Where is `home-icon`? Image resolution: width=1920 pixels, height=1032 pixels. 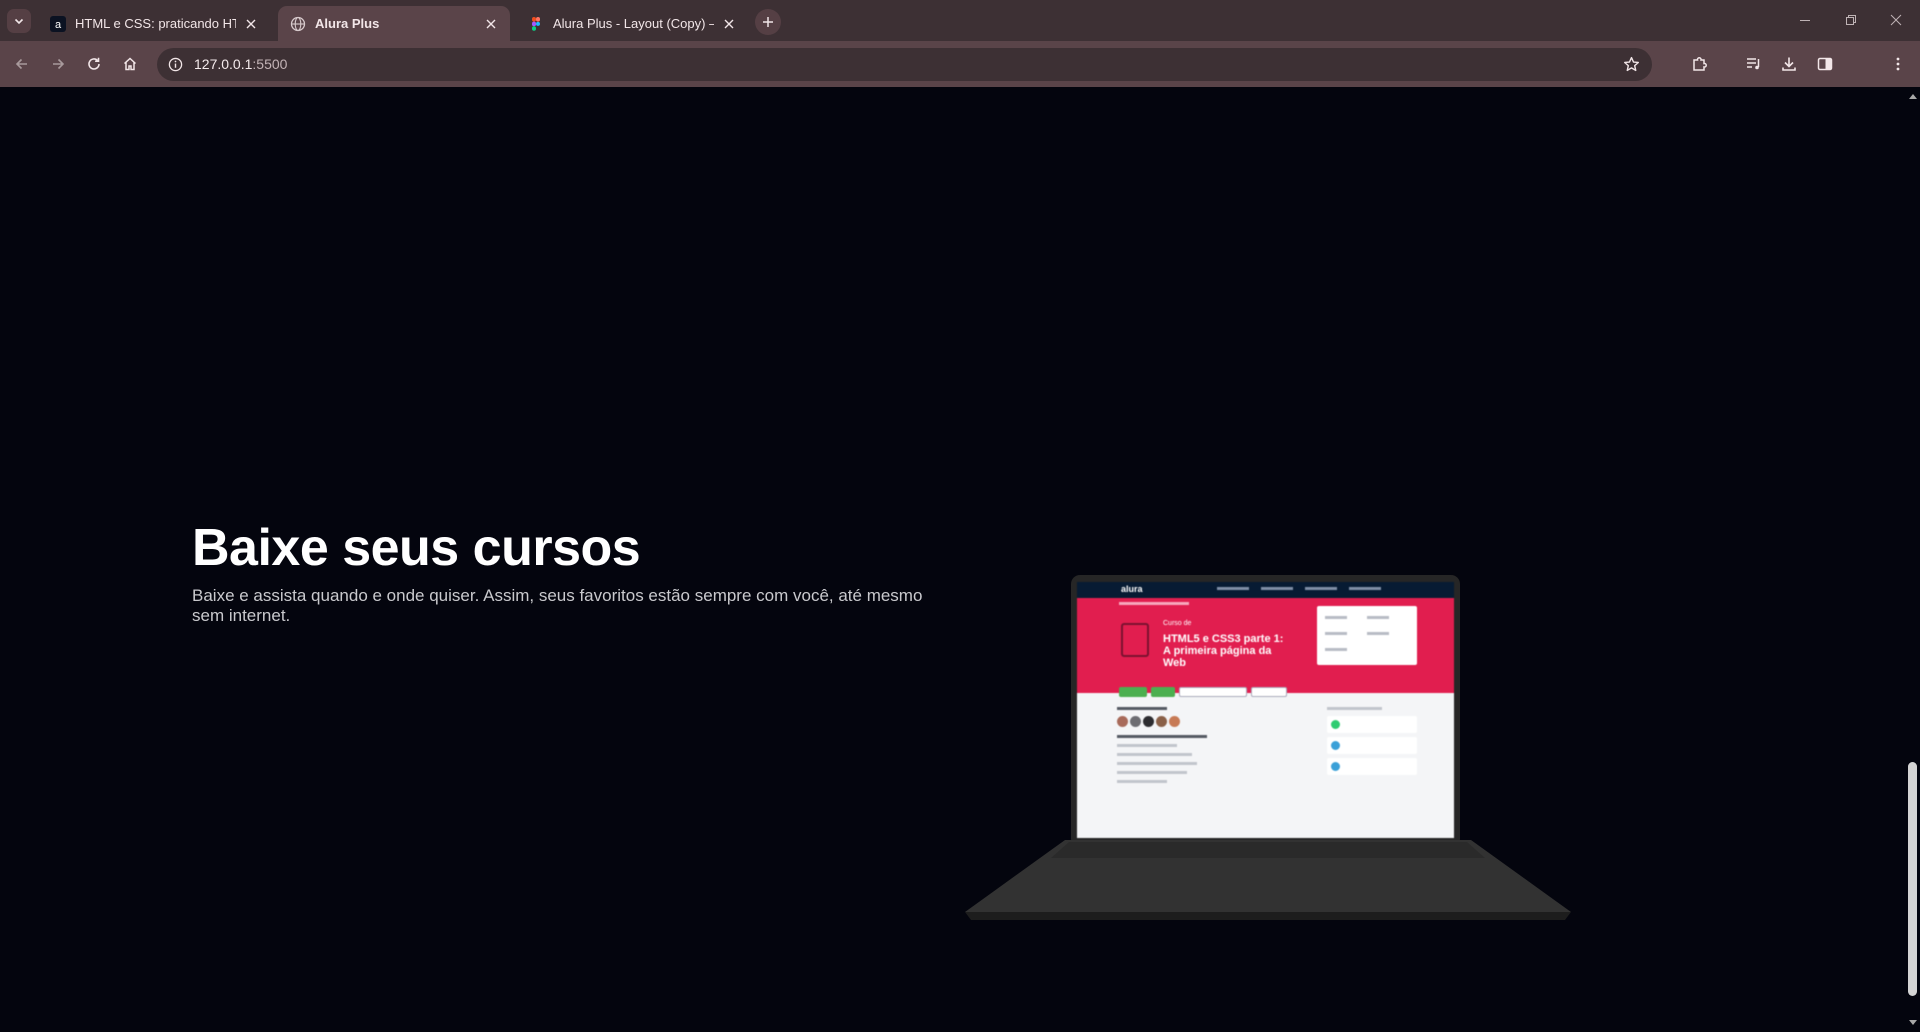 home-icon is located at coordinates (130, 64).